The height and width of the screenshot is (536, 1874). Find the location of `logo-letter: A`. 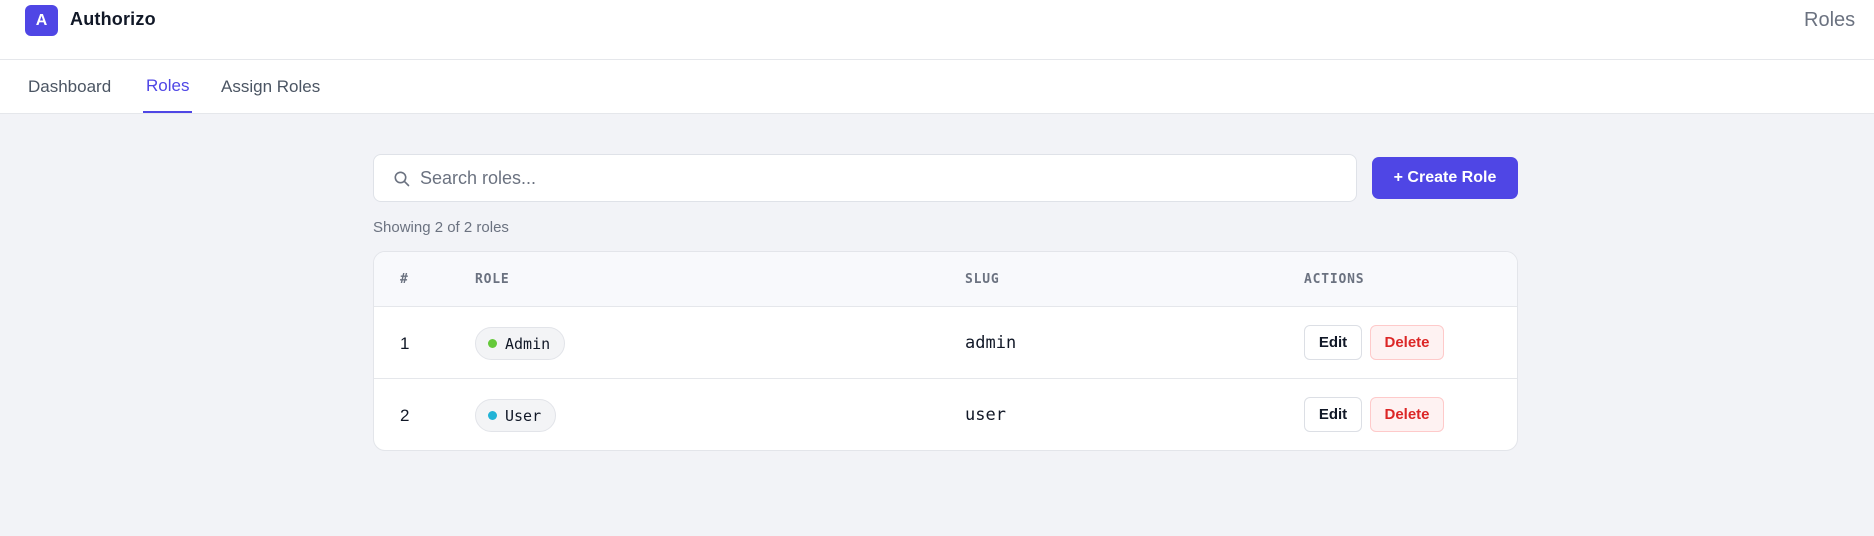

logo-letter: A is located at coordinates (41, 20).